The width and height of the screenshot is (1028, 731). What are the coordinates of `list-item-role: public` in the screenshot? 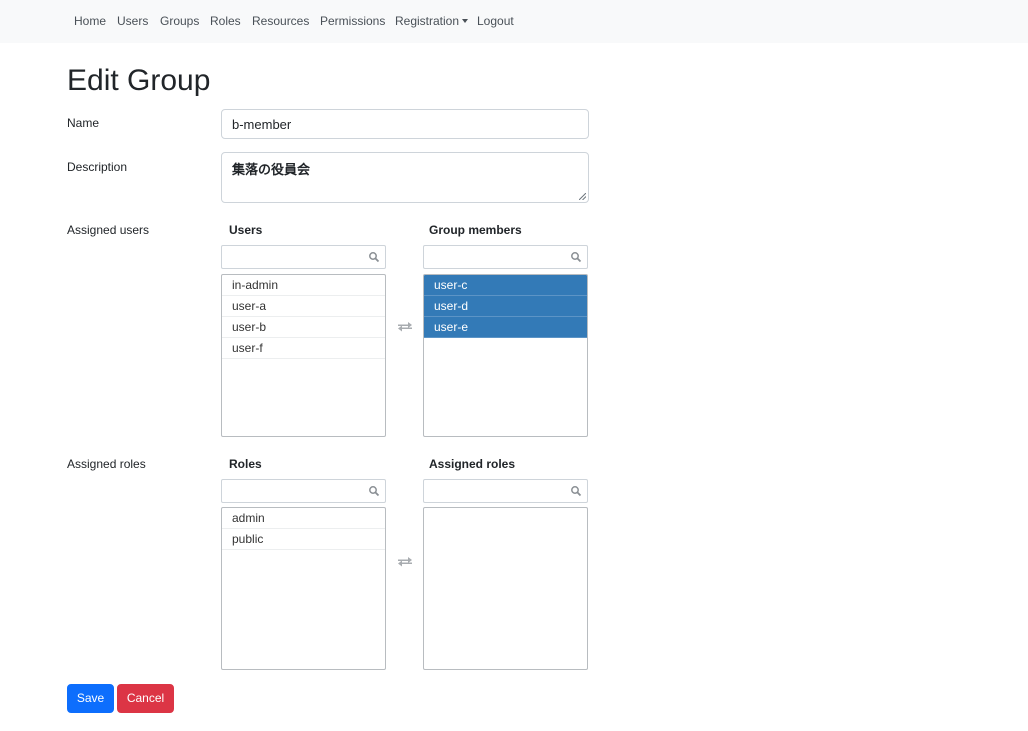 It's located at (303, 539).